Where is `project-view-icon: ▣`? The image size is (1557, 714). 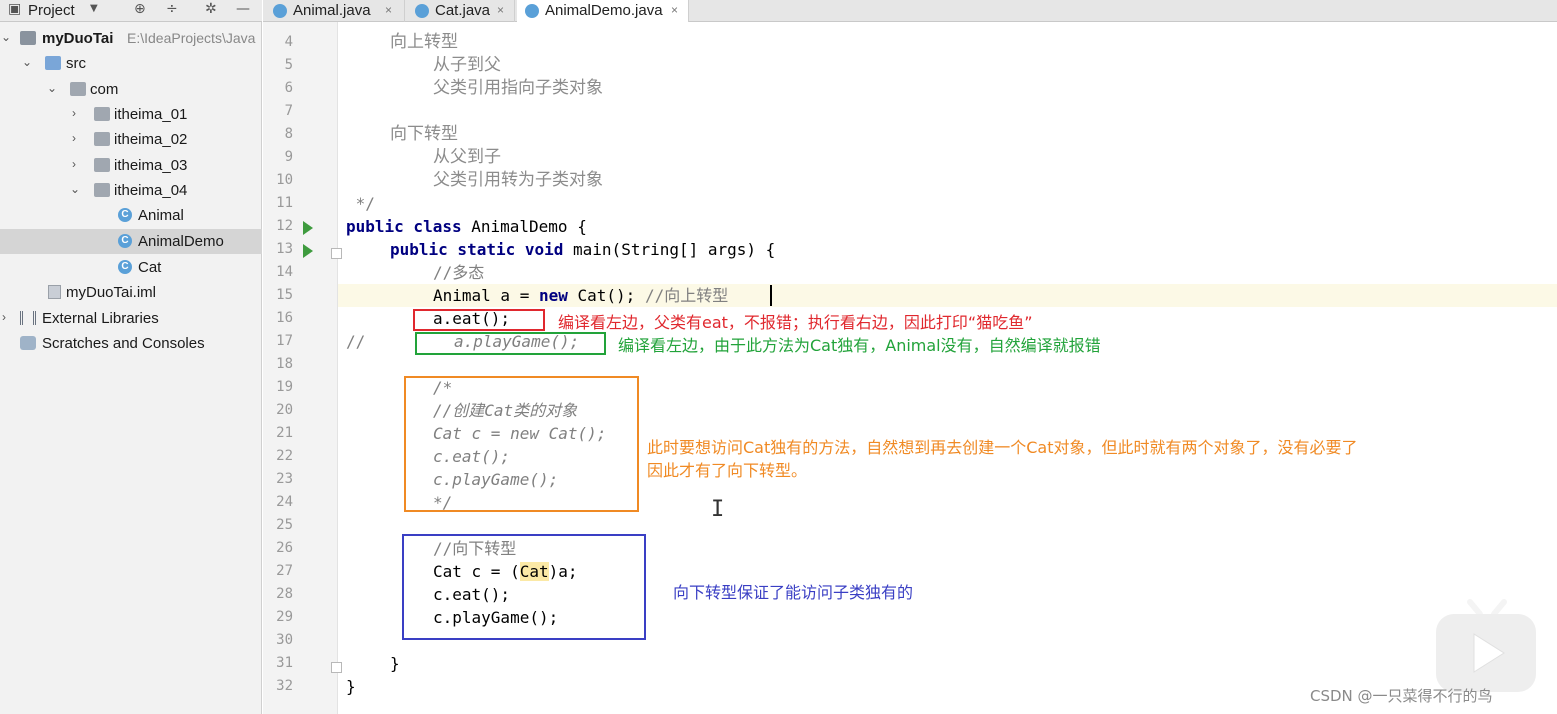
project-view-icon: ▣ is located at coordinates (14, 9).